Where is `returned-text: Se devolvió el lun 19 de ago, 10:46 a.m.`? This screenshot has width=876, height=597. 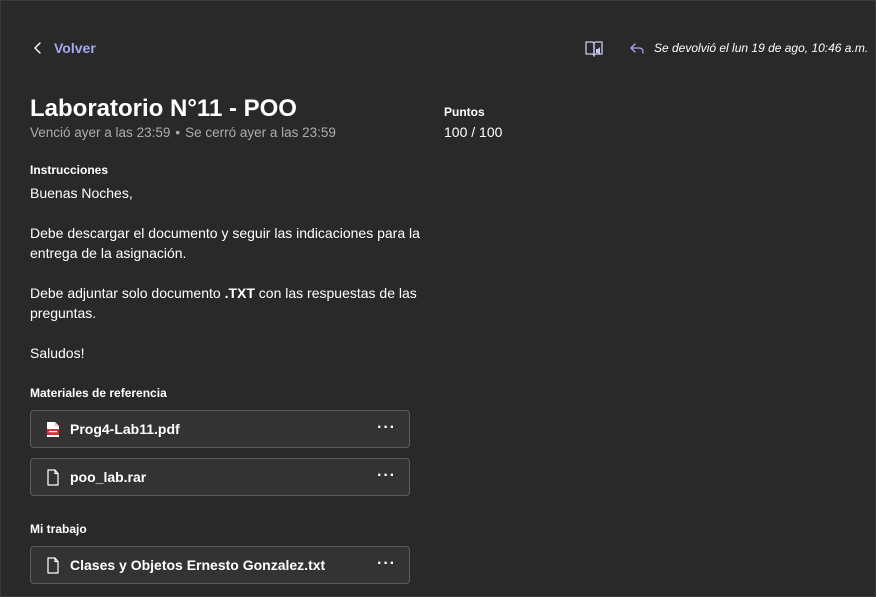 returned-text: Se devolvió el lun 19 de ago, 10:46 a.m. is located at coordinates (761, 48).